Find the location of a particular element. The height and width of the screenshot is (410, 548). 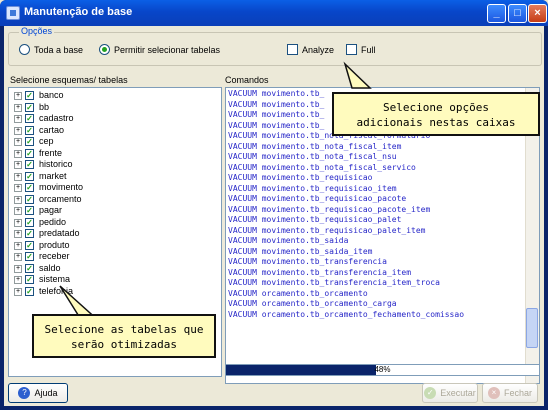

options-callout-text: Selecione opções adicionais nestas caixas is located at coordinates (436, 115).